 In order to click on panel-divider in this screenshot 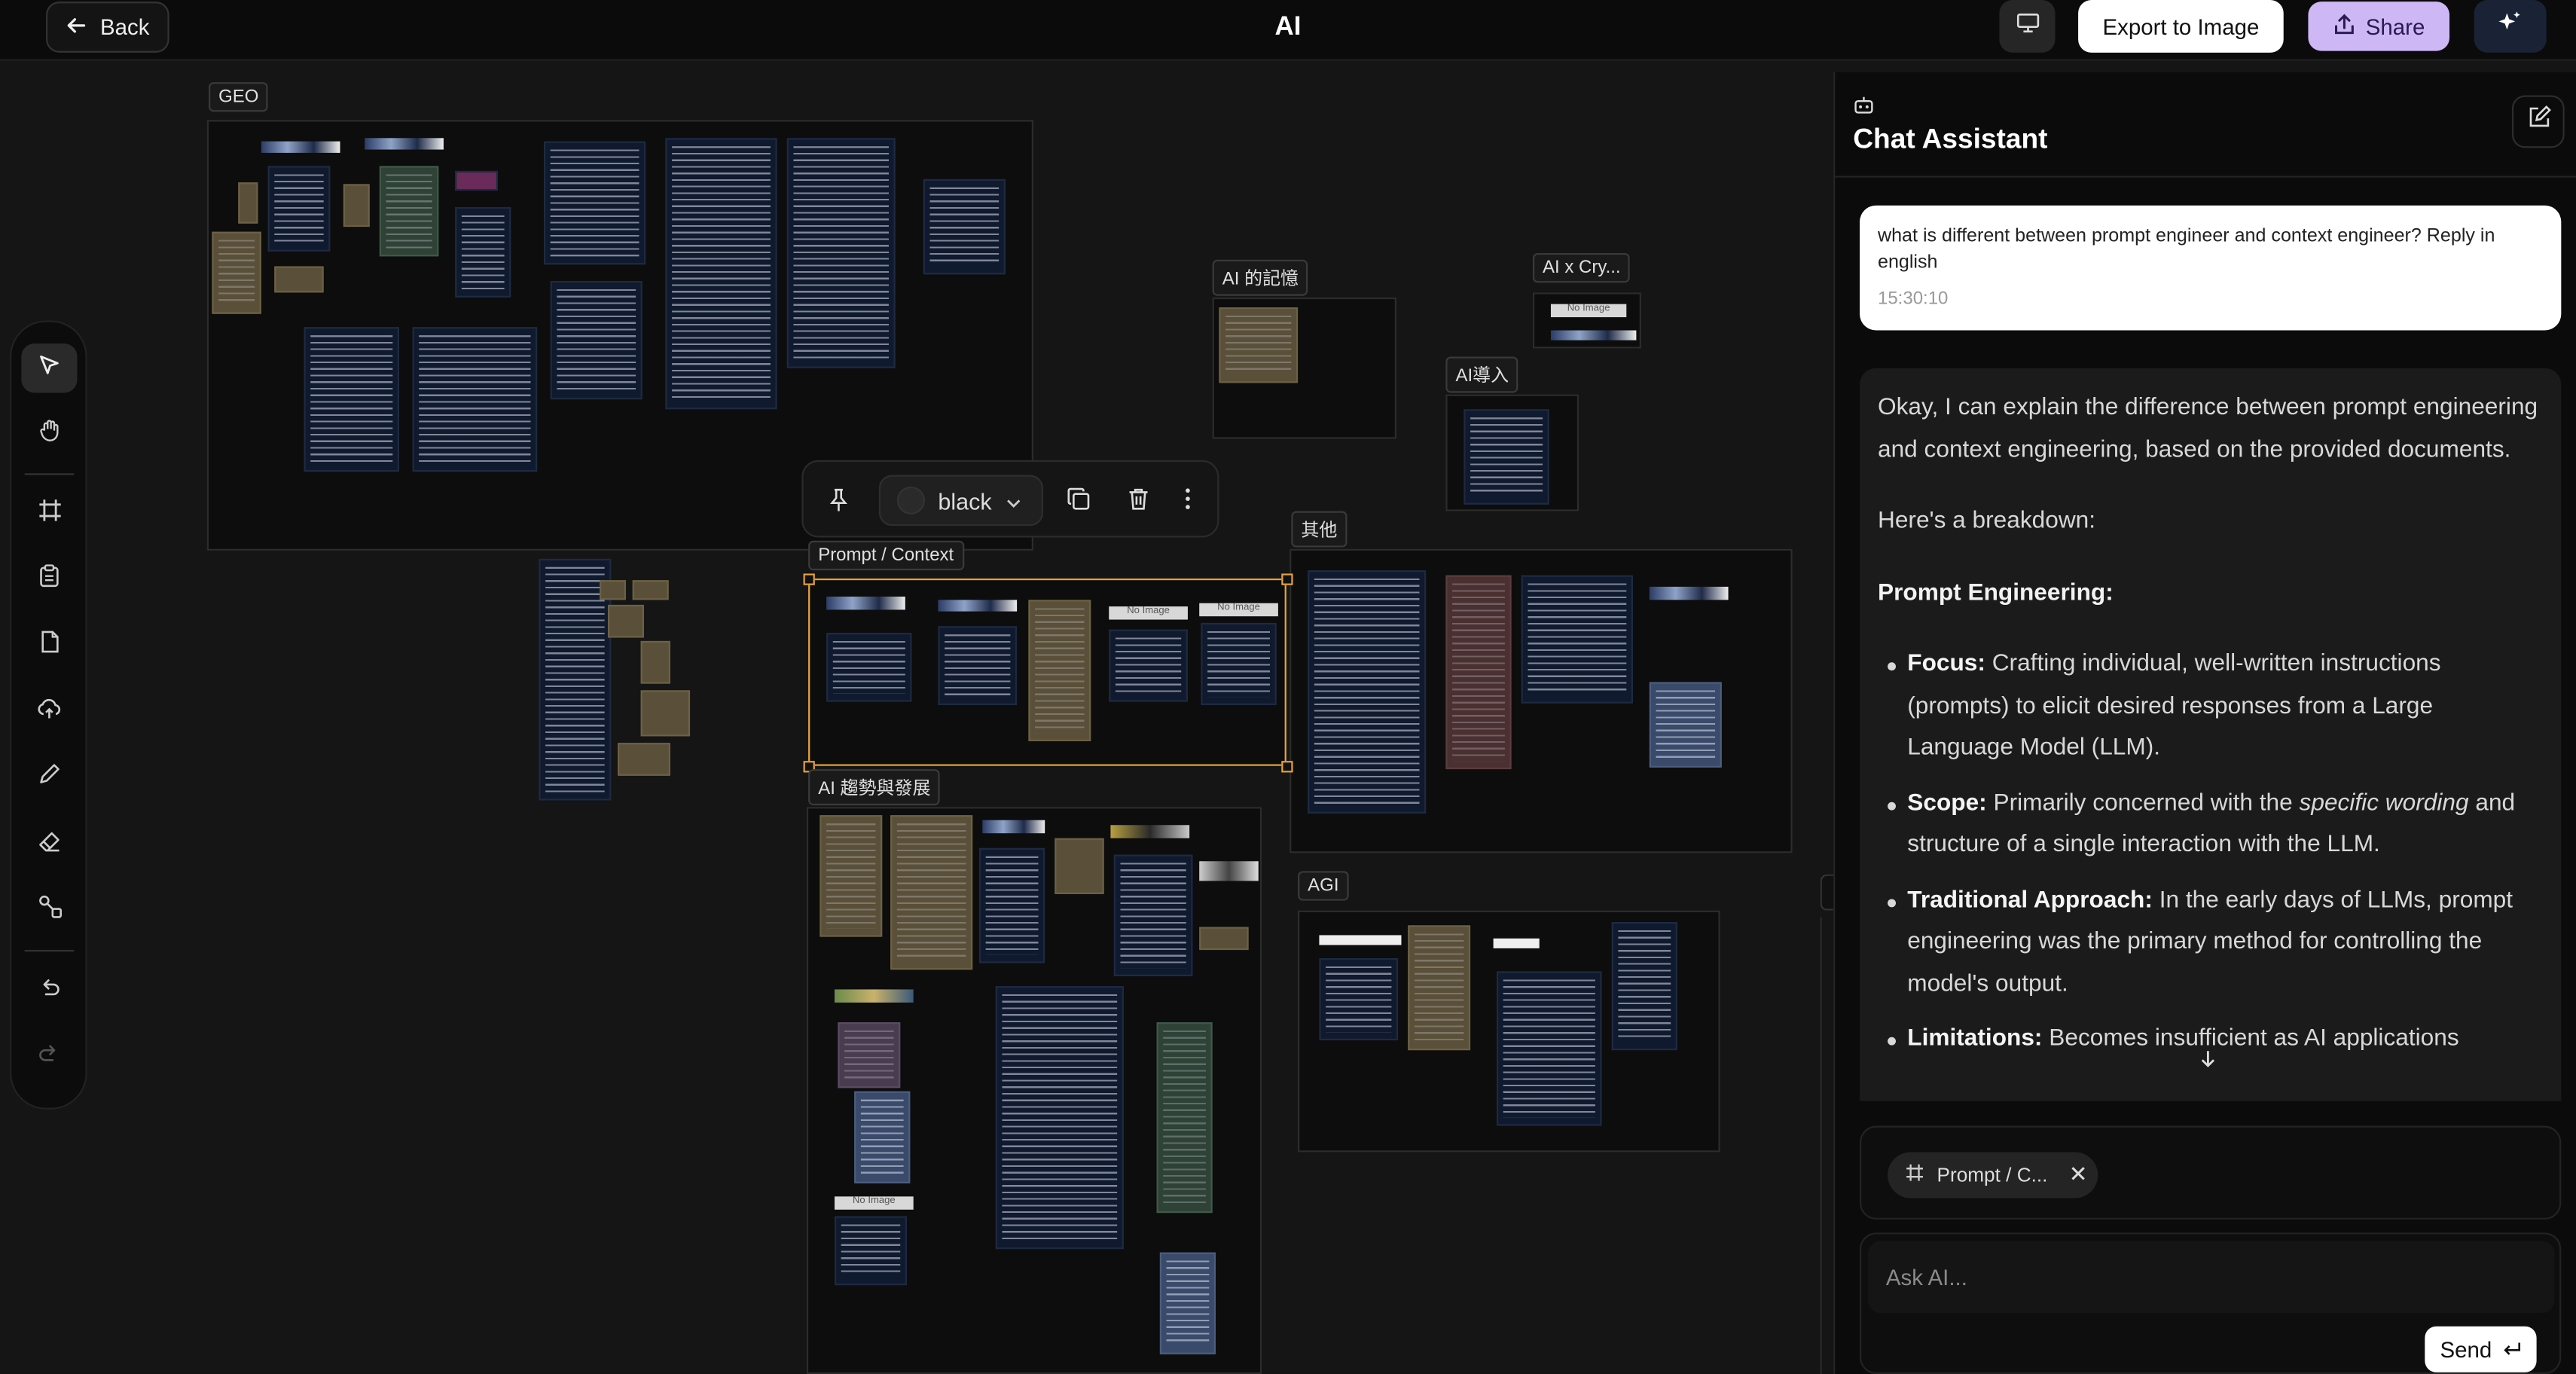, I will do `click(1826, 1145)`.